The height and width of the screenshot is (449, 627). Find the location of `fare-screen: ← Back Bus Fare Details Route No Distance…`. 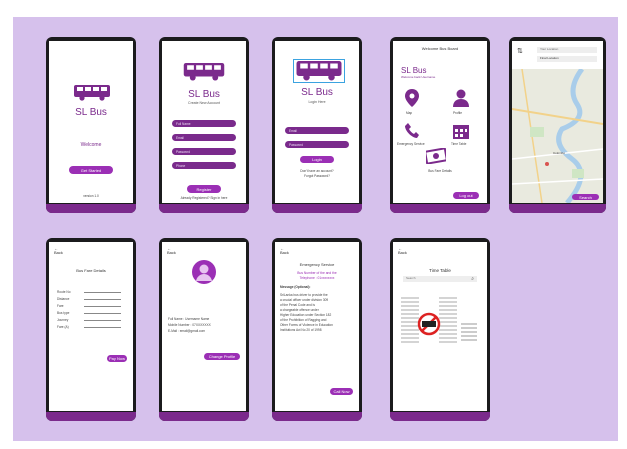

fare-screen: ← Back Bus Fare Details Route No Distance… is located at coordinates (91, 326).